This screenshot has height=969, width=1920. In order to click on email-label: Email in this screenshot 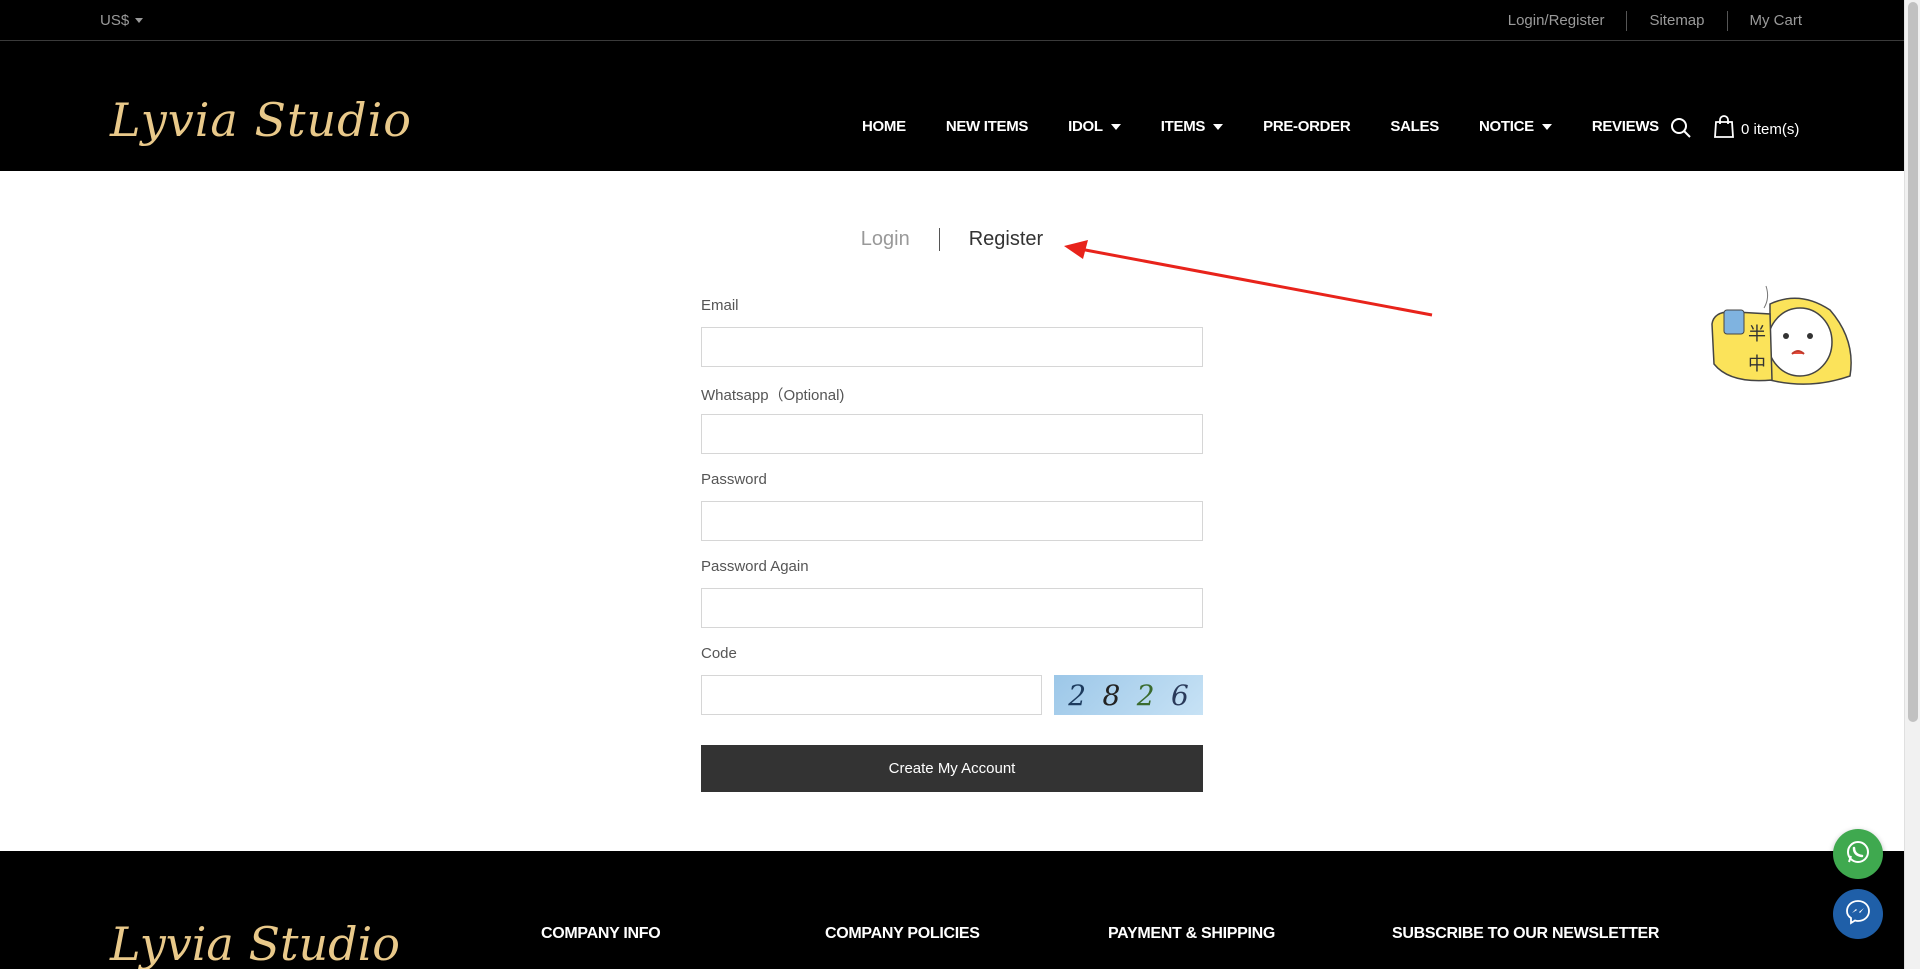, I will do `click(720, 305)`.